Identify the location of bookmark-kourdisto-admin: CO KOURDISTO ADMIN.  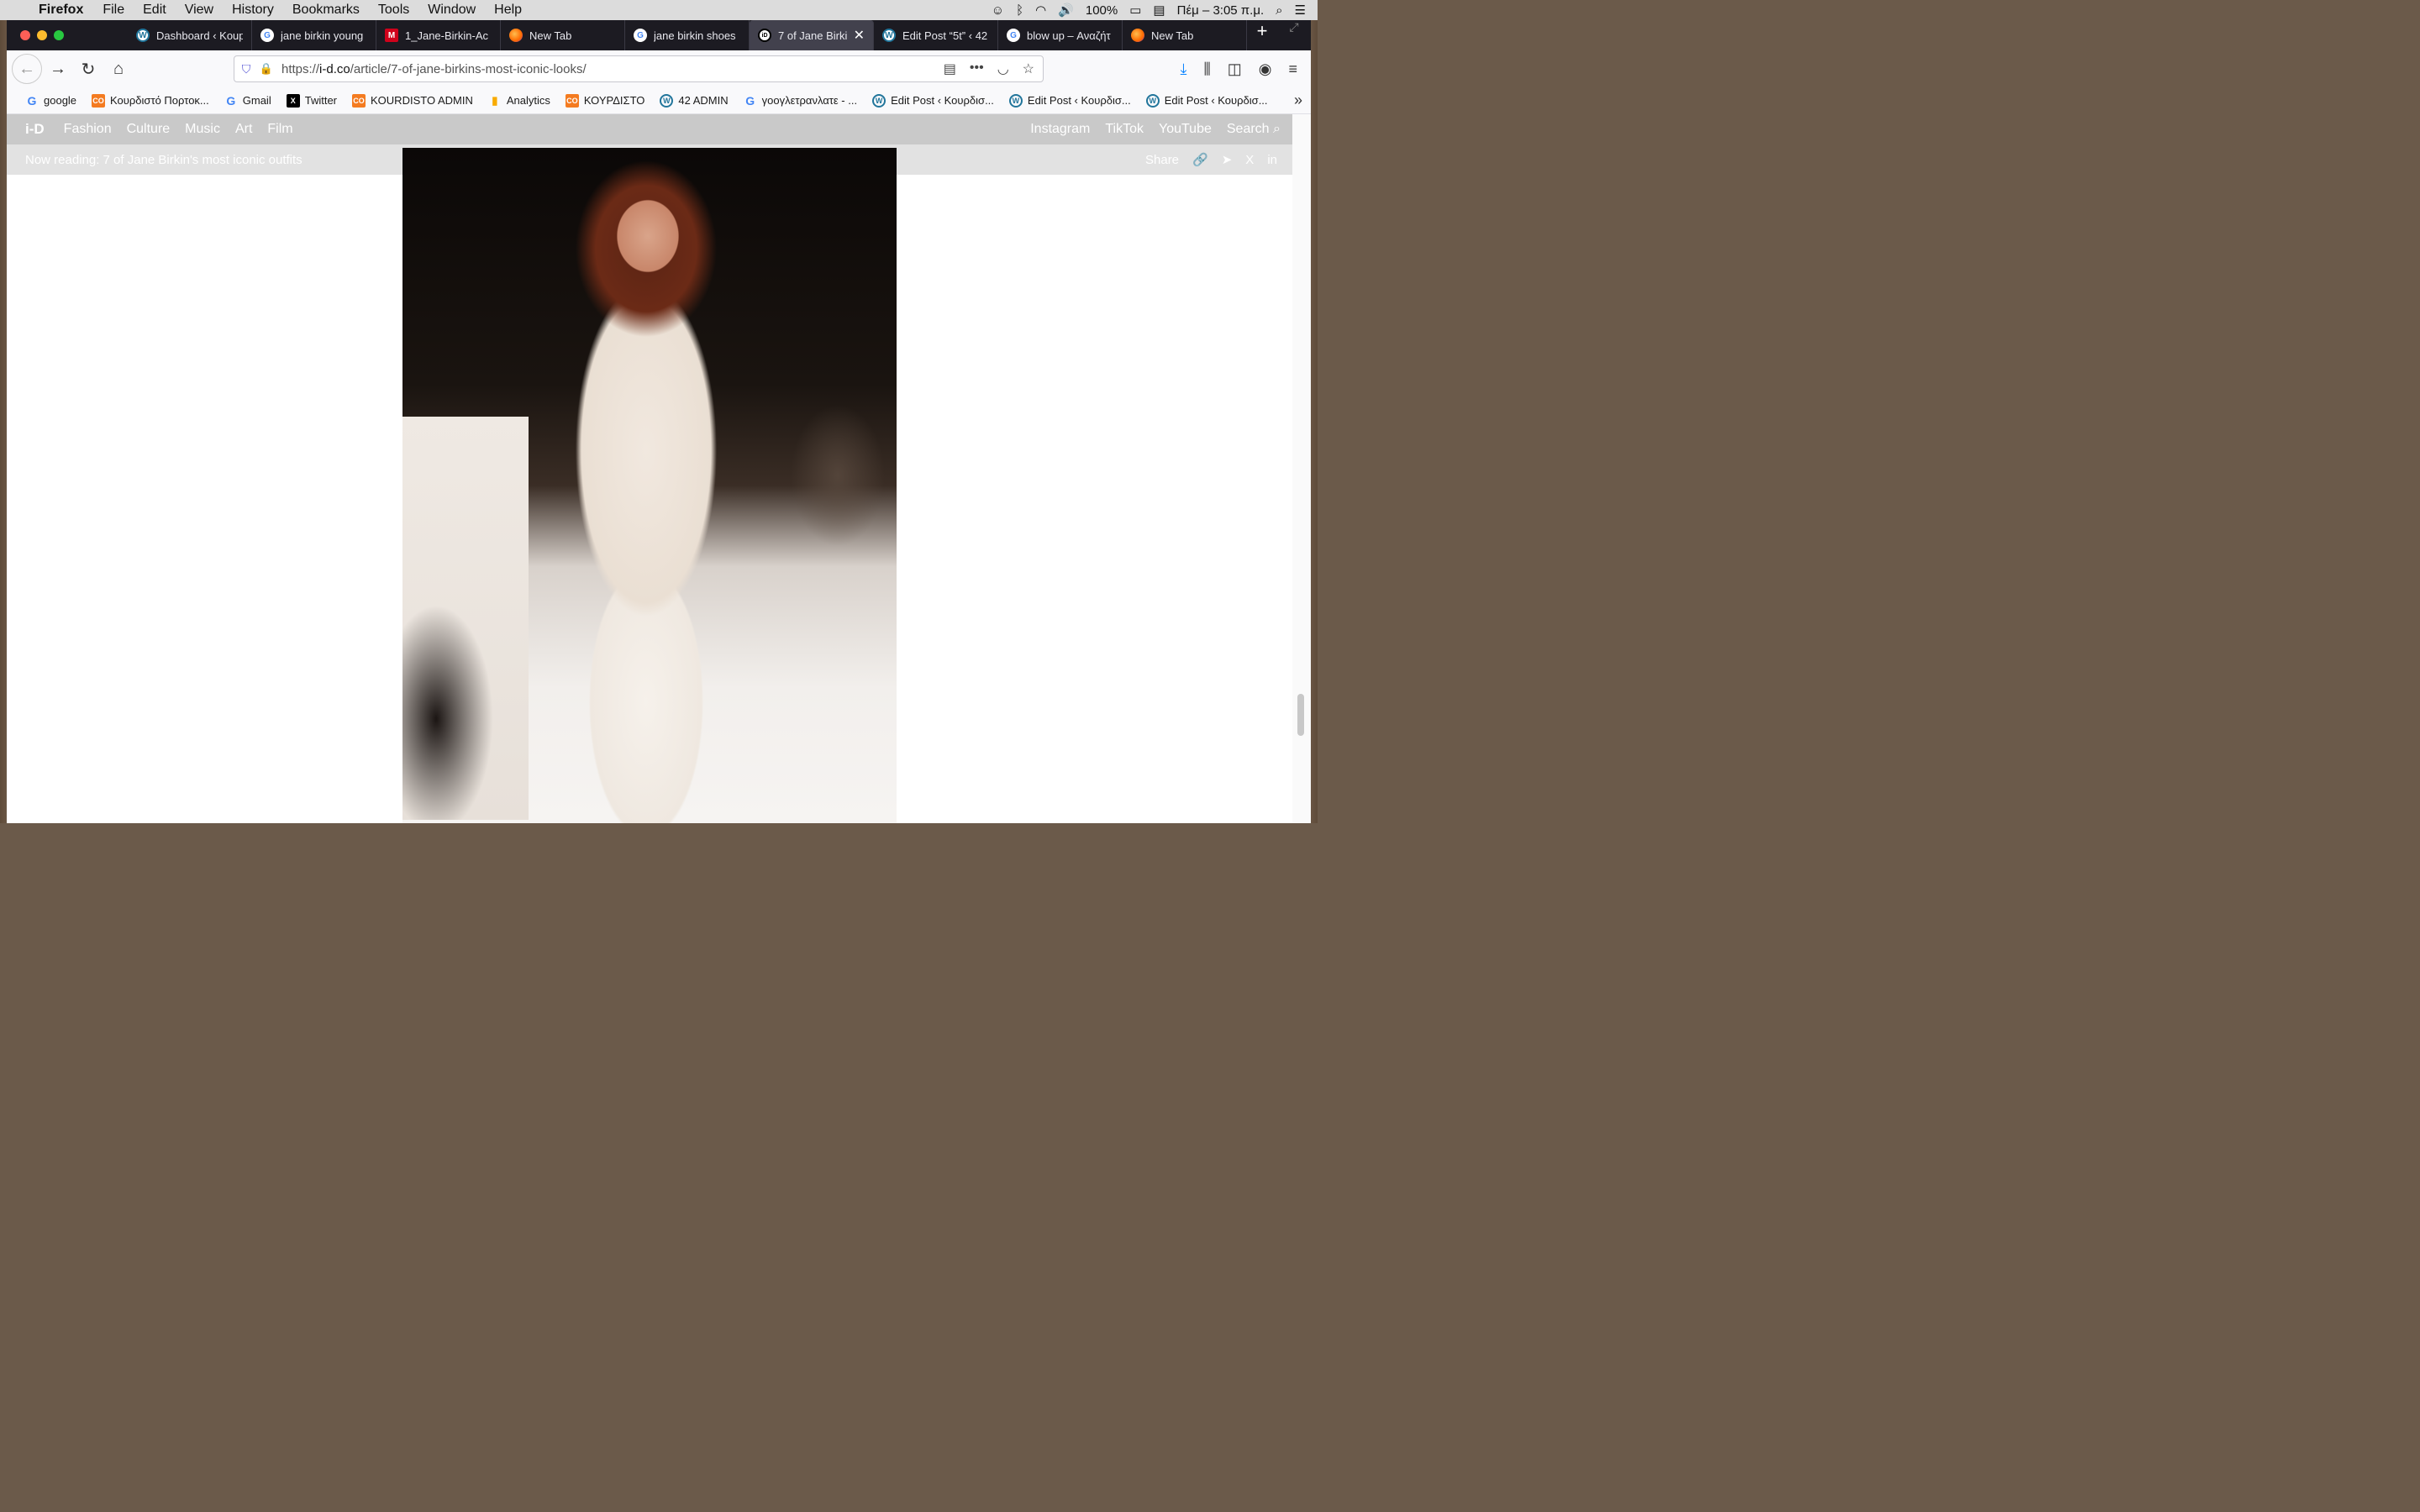
(412, 100).